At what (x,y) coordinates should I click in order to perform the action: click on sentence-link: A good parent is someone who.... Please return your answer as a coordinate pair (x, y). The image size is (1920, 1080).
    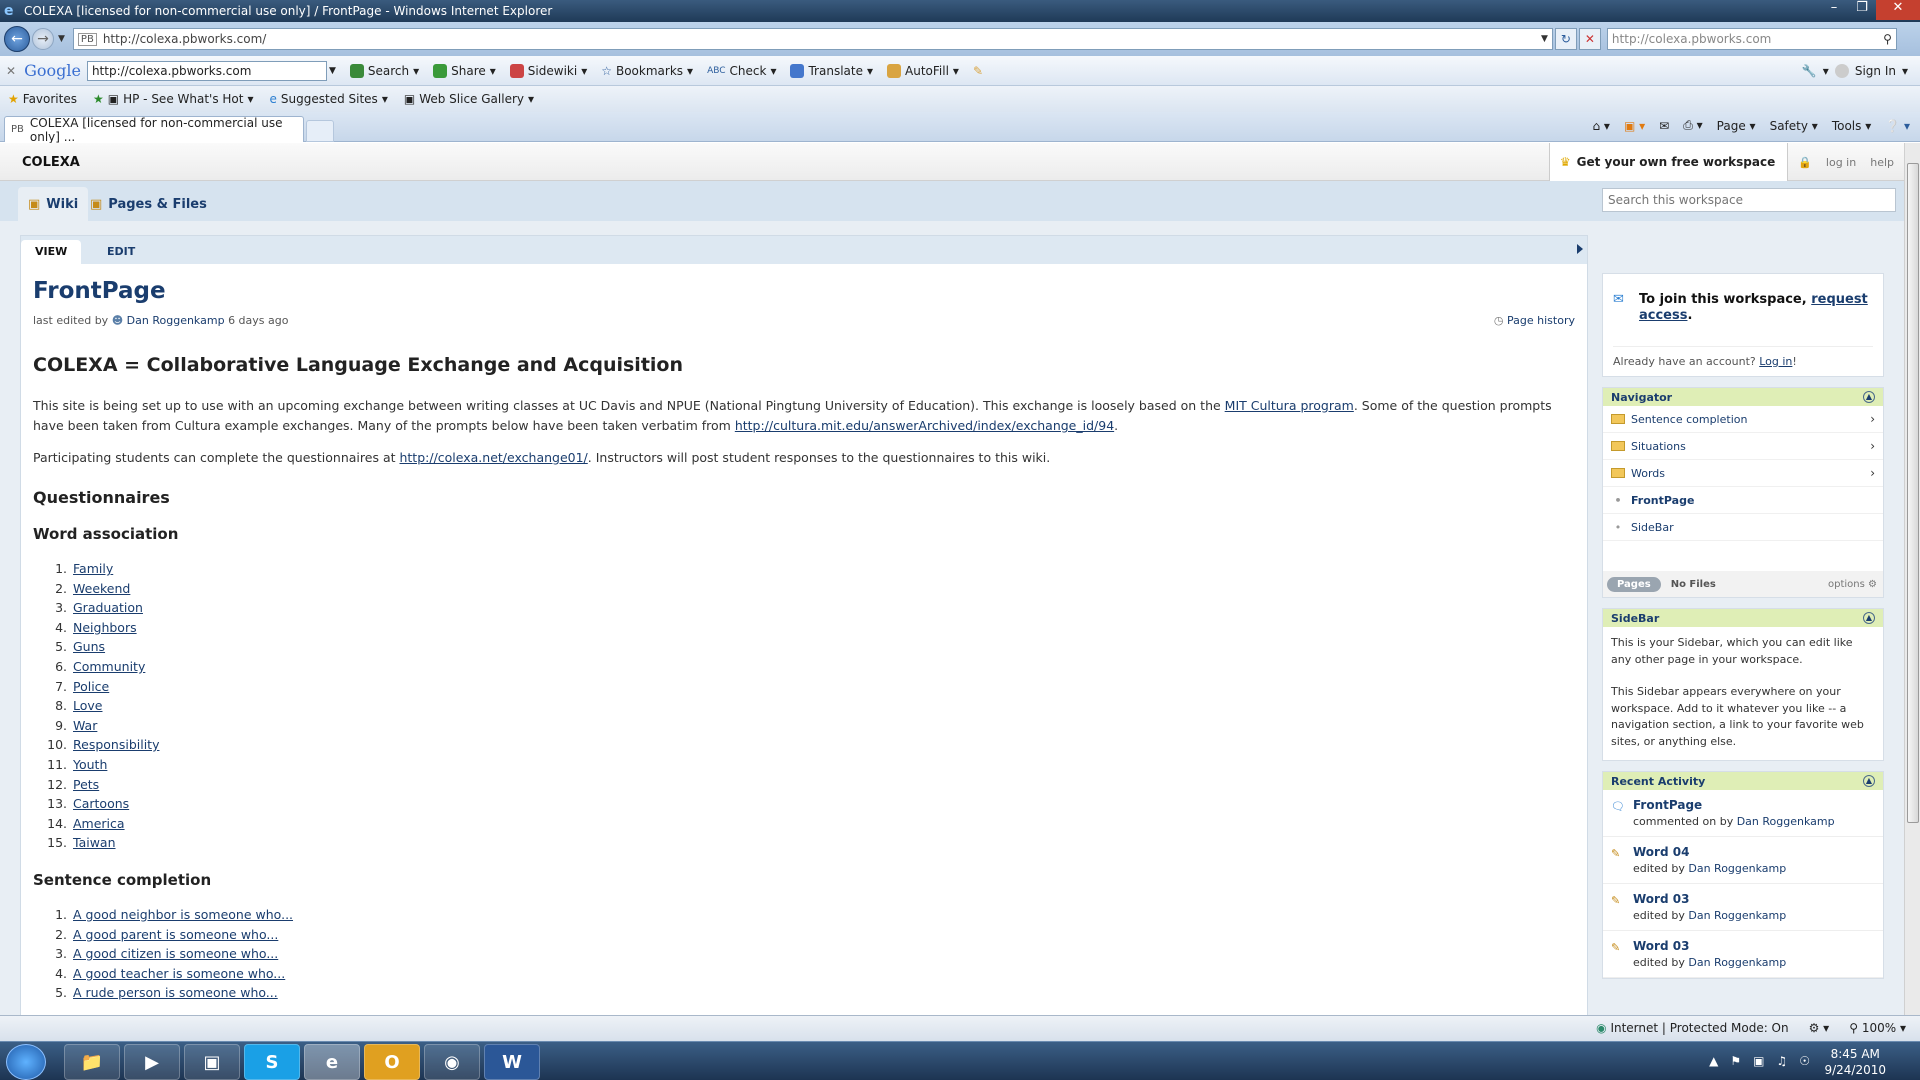
    Looking at the image, I should click on (175, 934).